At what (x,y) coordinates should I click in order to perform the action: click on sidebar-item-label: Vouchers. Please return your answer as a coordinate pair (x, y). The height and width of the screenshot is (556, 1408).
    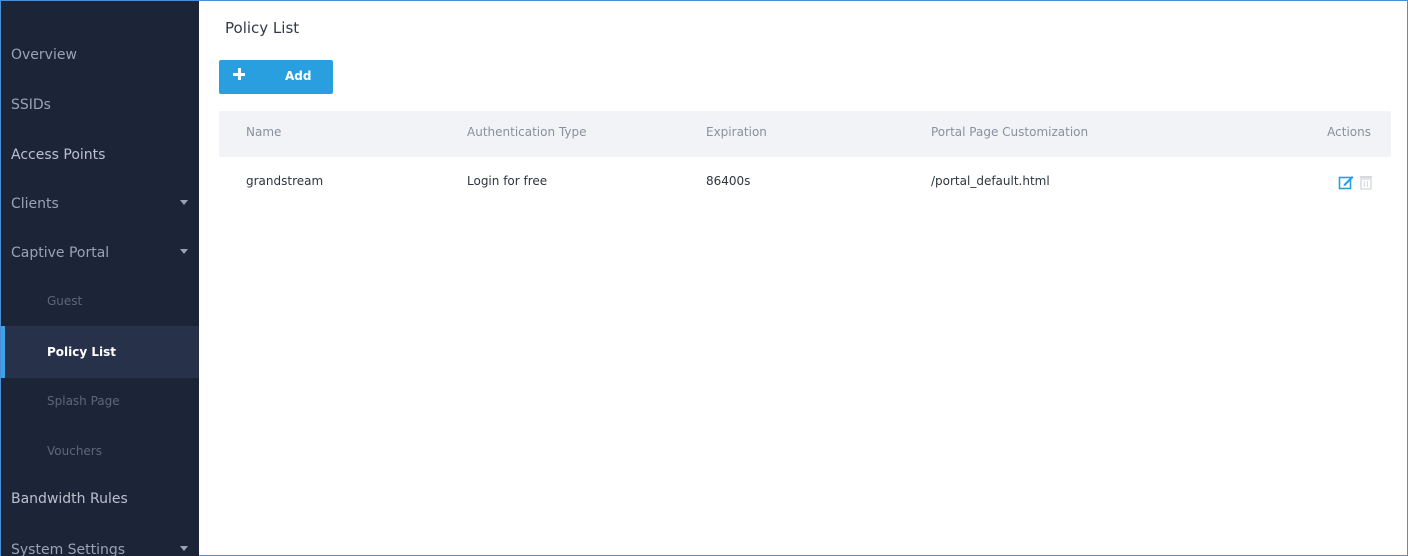
    Looking at the image, I should click on (74, 451).